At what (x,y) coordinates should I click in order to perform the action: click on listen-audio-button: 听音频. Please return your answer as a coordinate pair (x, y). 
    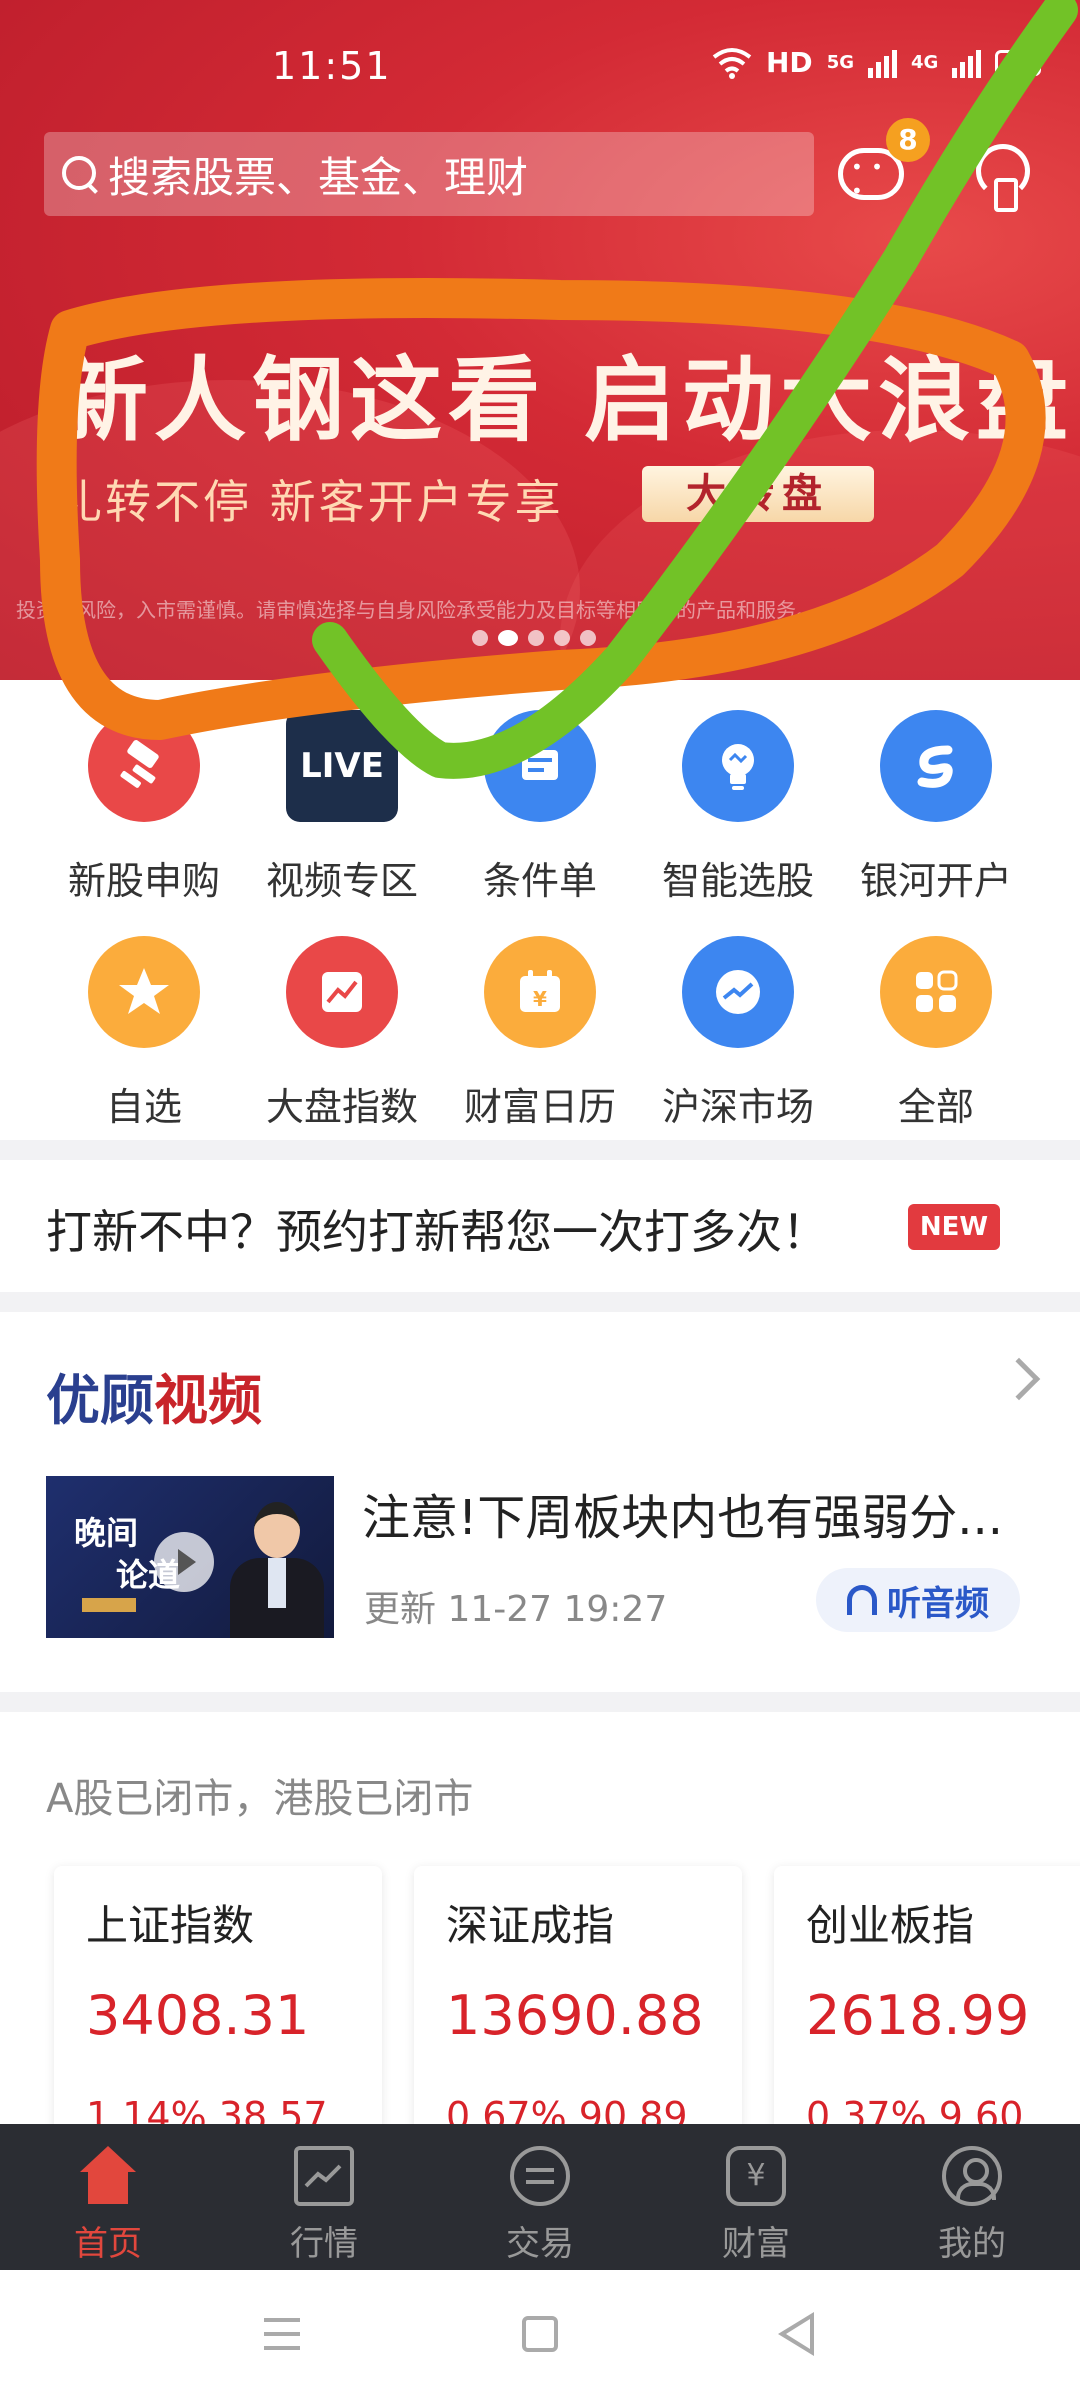
    Looking at the image, I should click on (918, 1600).